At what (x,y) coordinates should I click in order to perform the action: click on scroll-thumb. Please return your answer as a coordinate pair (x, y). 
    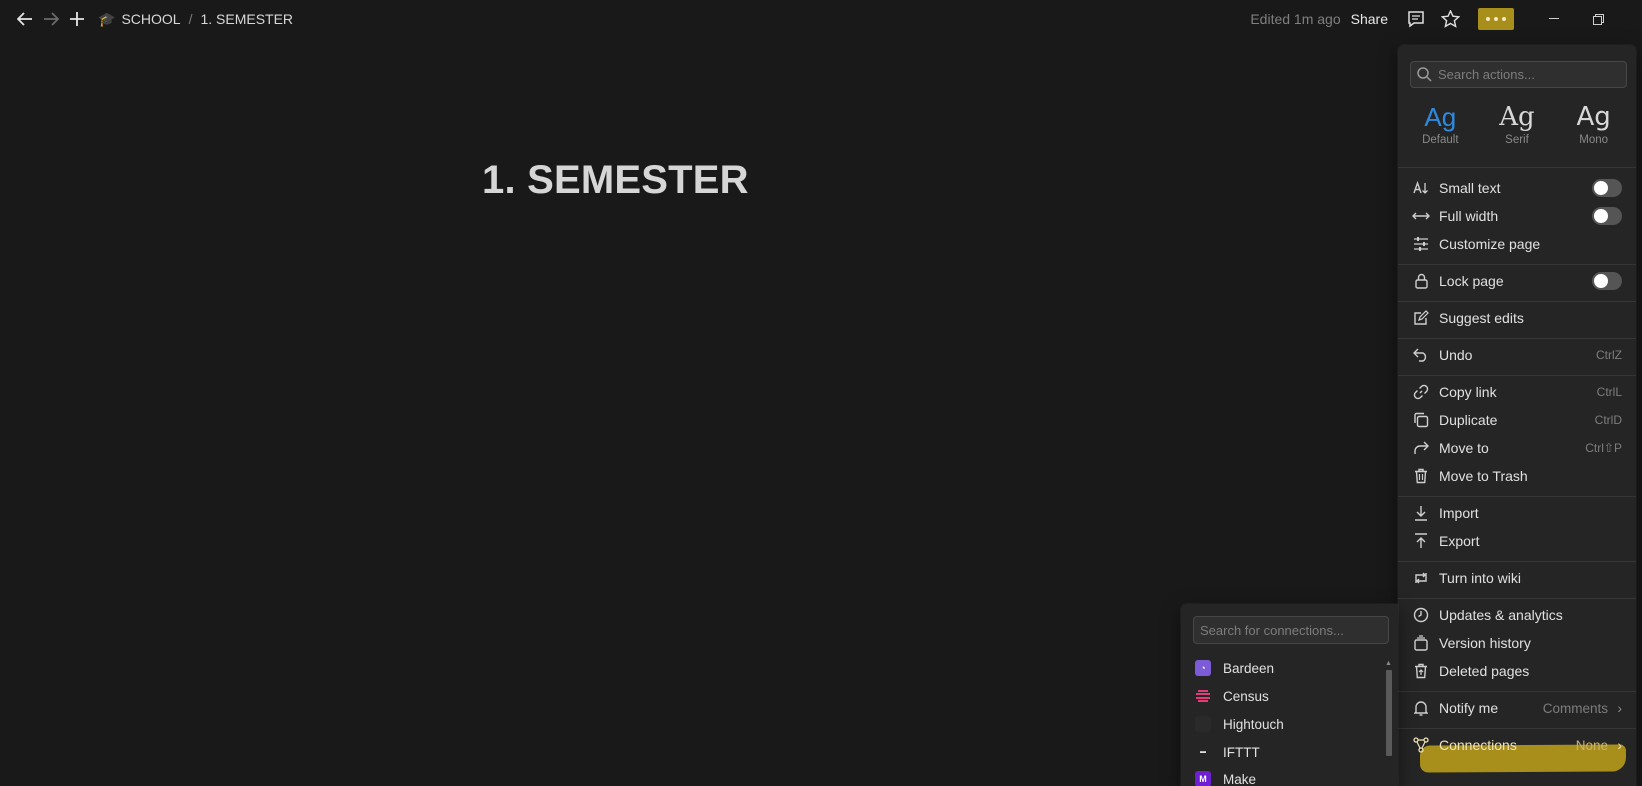
    Looking at the image, I should click on (1389, 713).